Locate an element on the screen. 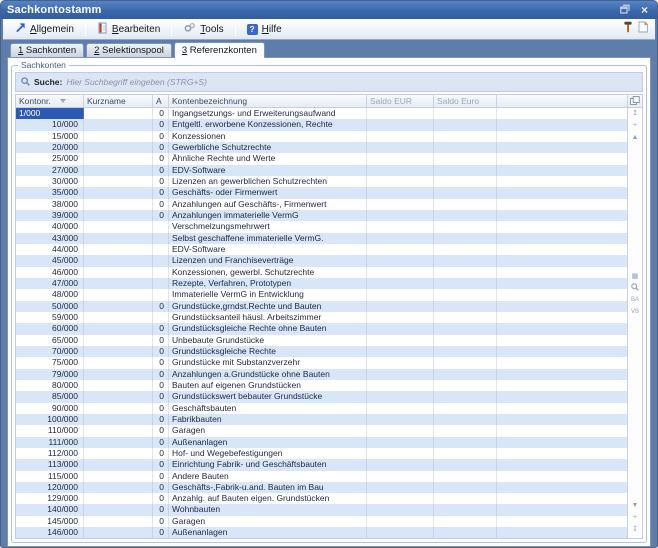 Image resolution: width=658 pixels, height=548 pixels. cell-kontonr: 111/000 is located at coordinates (50, 442).